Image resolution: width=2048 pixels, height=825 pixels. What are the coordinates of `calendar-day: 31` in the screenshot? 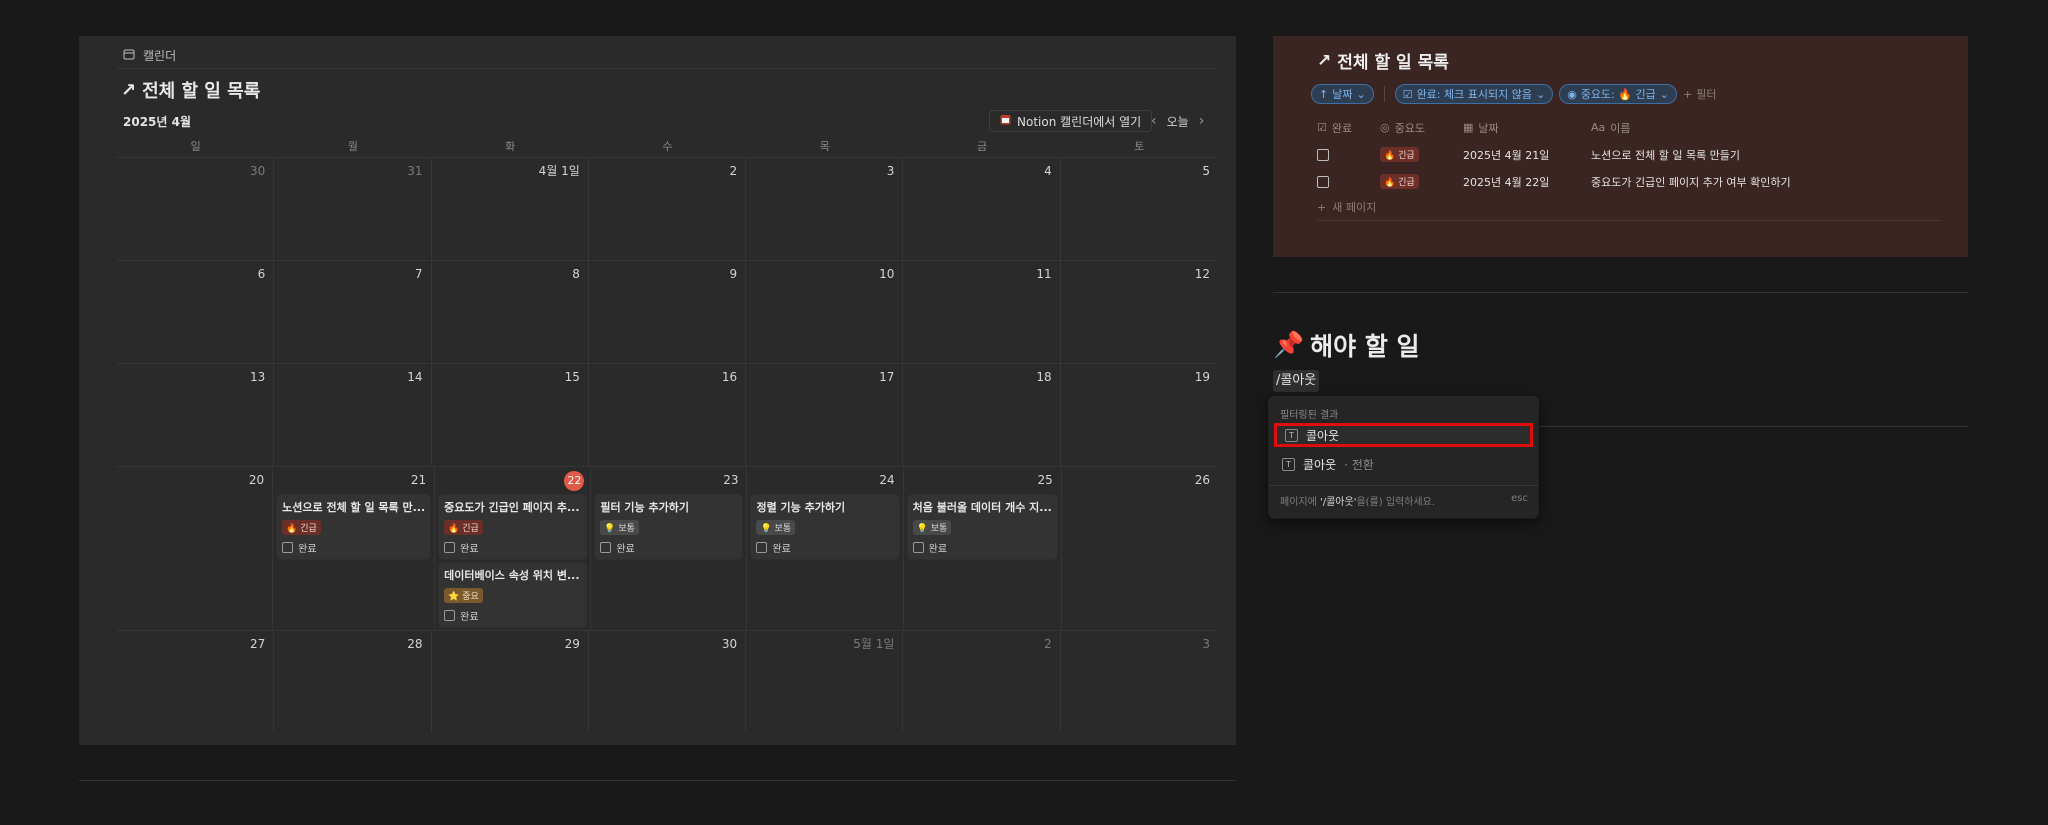 It's located at (353, 209).